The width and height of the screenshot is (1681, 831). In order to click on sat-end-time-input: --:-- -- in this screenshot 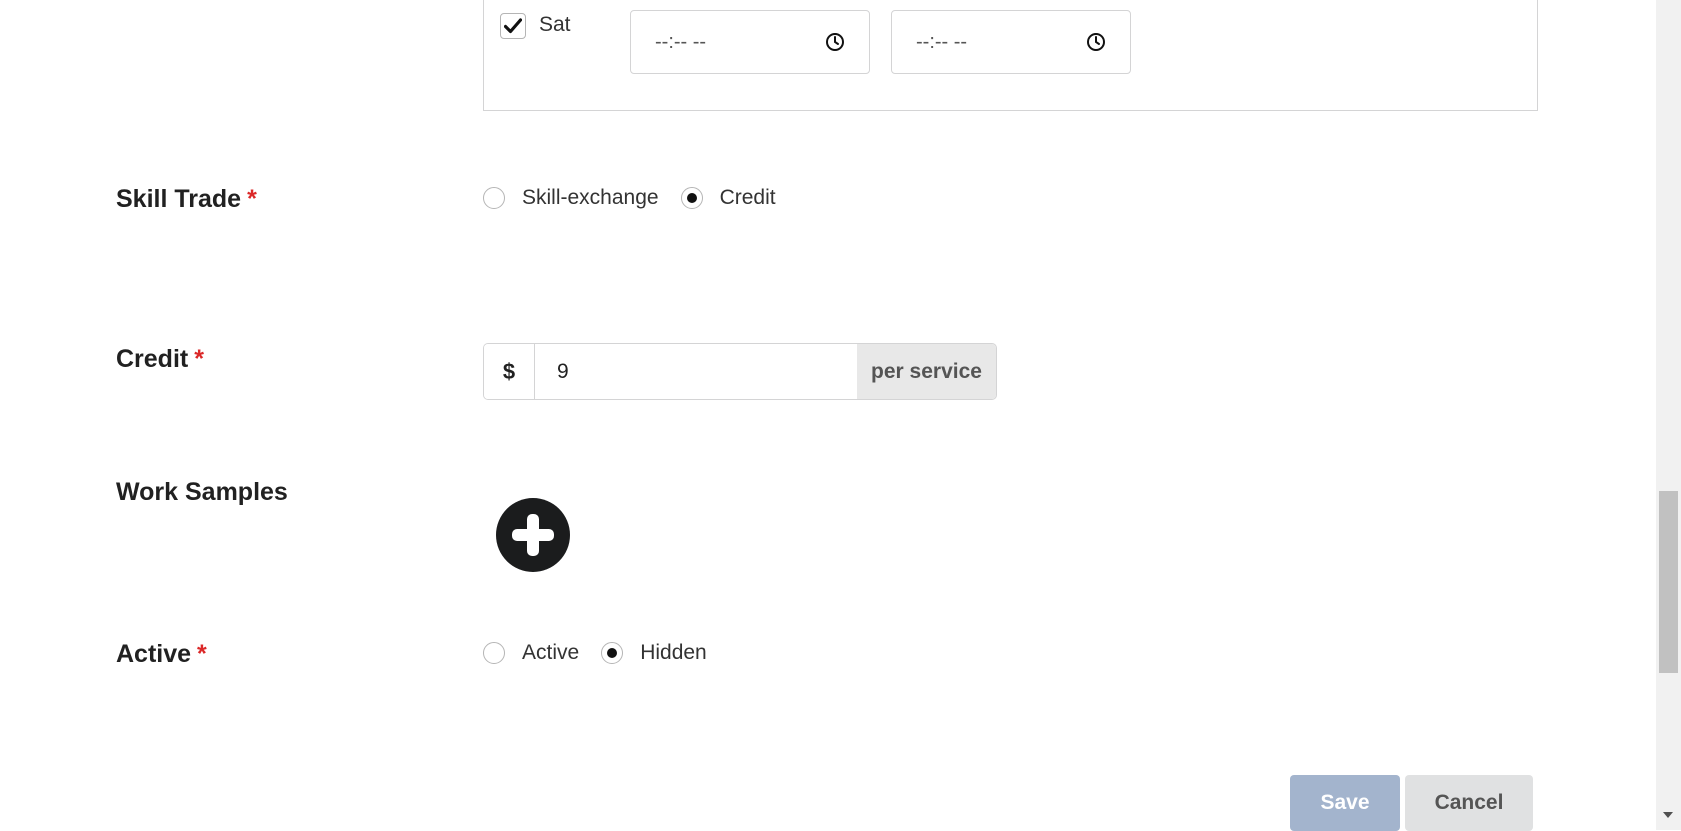, I will do `click(1011, 42)`.